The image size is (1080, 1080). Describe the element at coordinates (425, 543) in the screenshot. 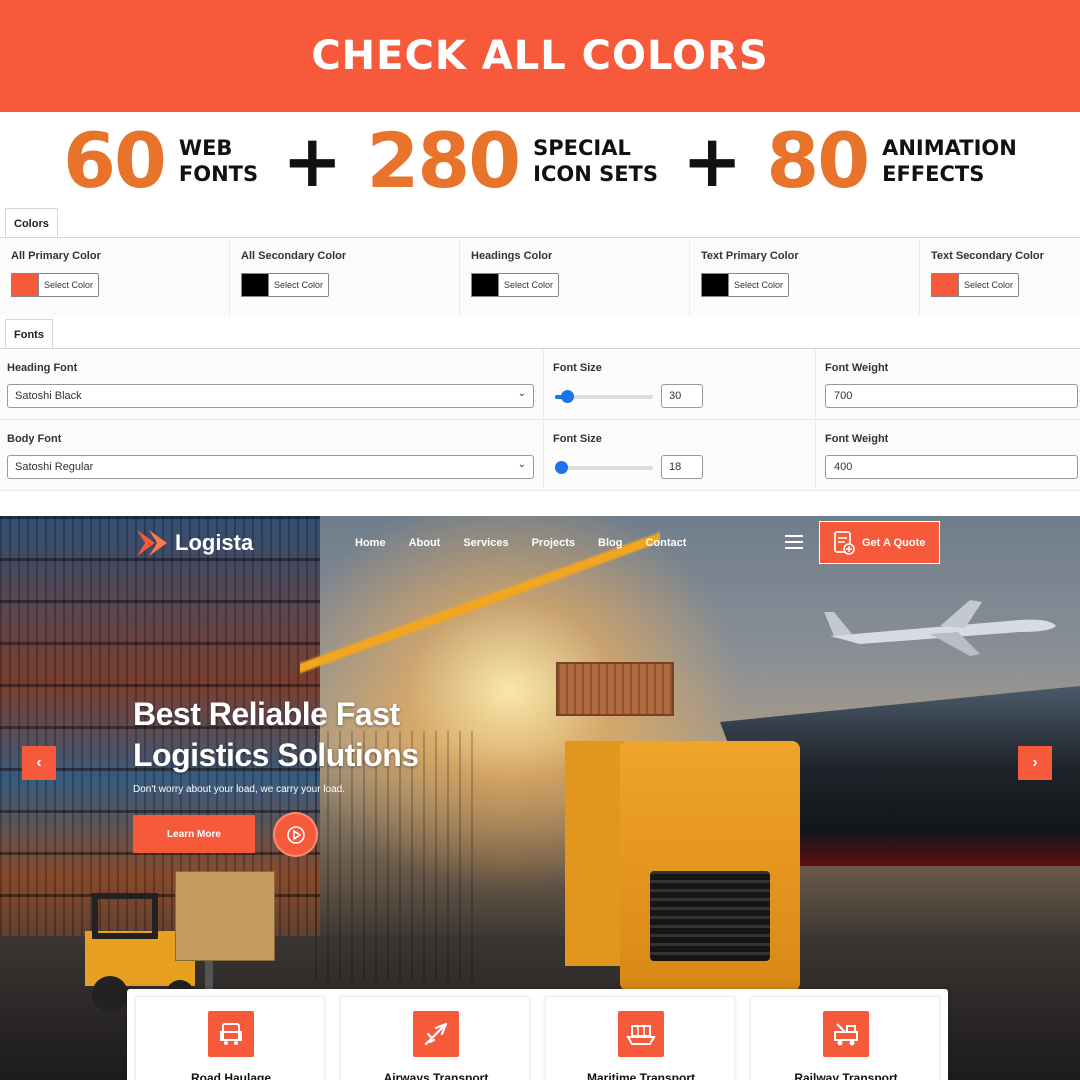

I see `nav-link-about: About` at that location.